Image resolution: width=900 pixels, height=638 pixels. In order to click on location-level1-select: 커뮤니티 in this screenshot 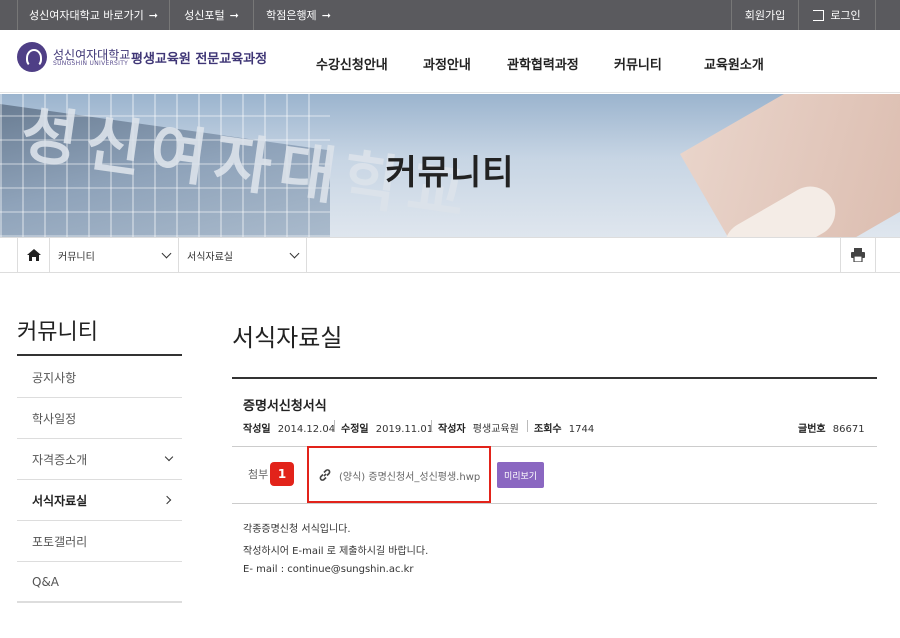, I will do `click(114, 255)`.